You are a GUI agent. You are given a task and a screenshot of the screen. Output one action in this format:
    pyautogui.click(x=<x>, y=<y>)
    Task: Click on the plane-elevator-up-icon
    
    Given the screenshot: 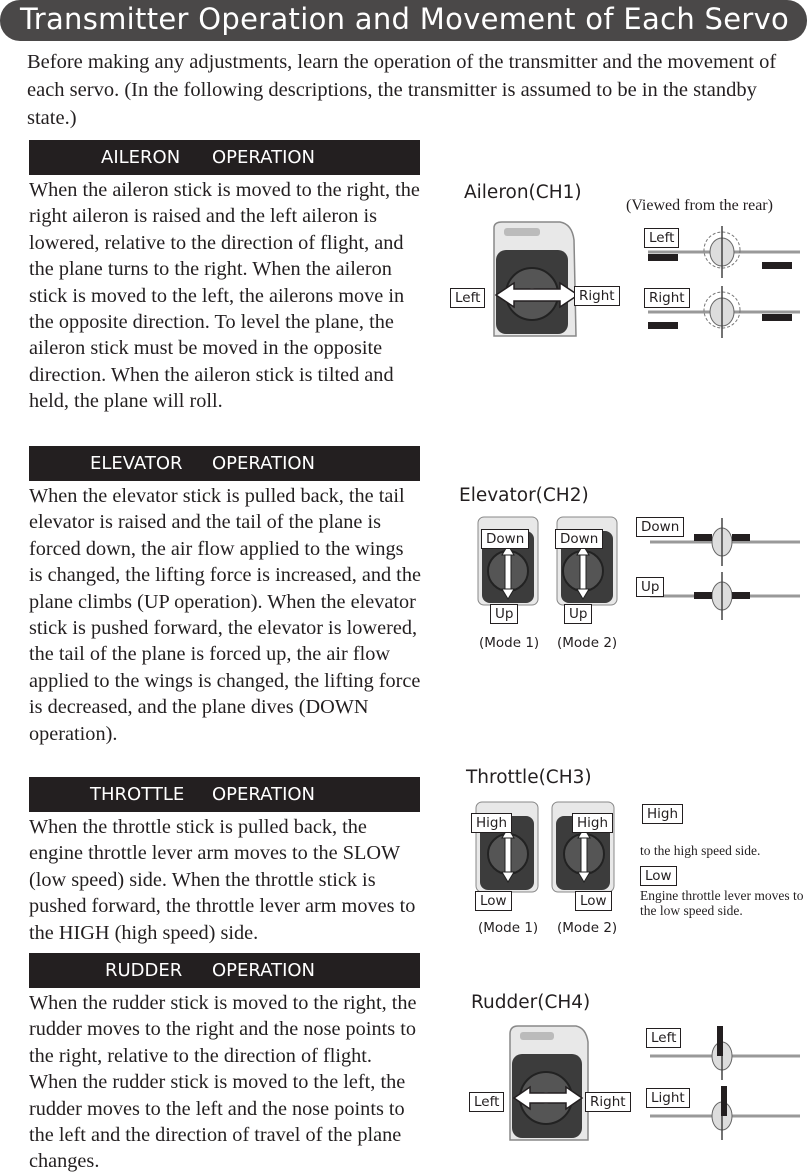 What is the action you would take?
    pyautogui.click(x=725, y=596)
    